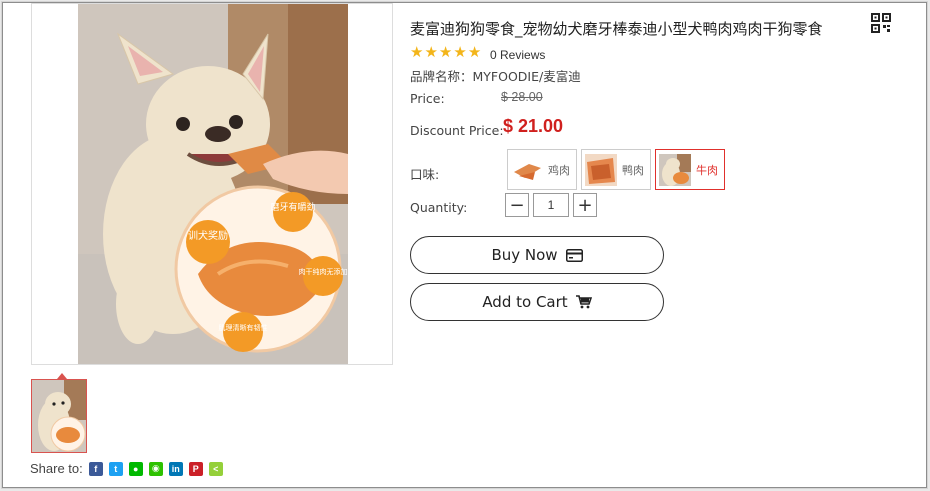 The image size is (930, 491). I want to click on badge-text: 磨牙有嚼劲, so click(292, 207).